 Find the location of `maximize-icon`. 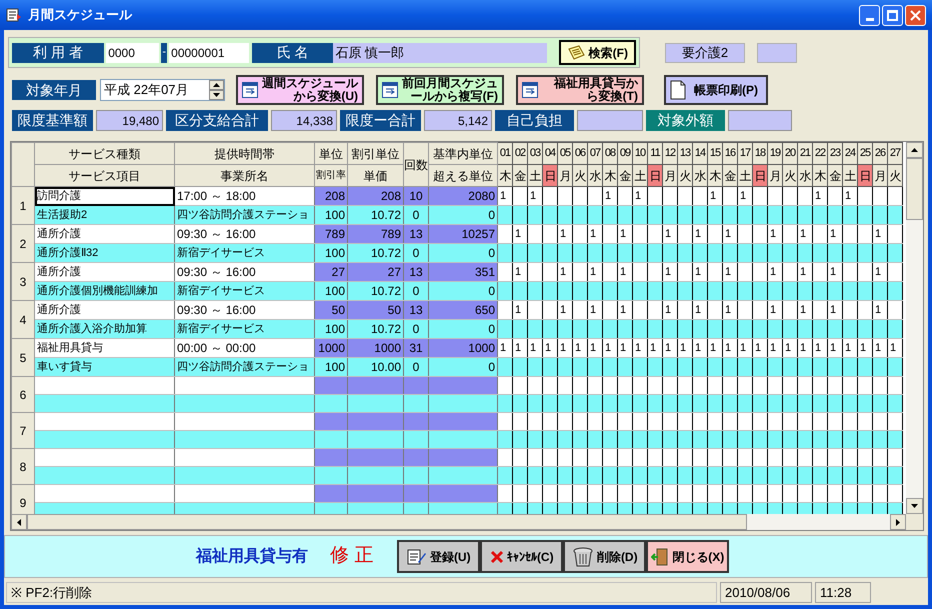

maximize-icon is located at coordinates (892, 15).